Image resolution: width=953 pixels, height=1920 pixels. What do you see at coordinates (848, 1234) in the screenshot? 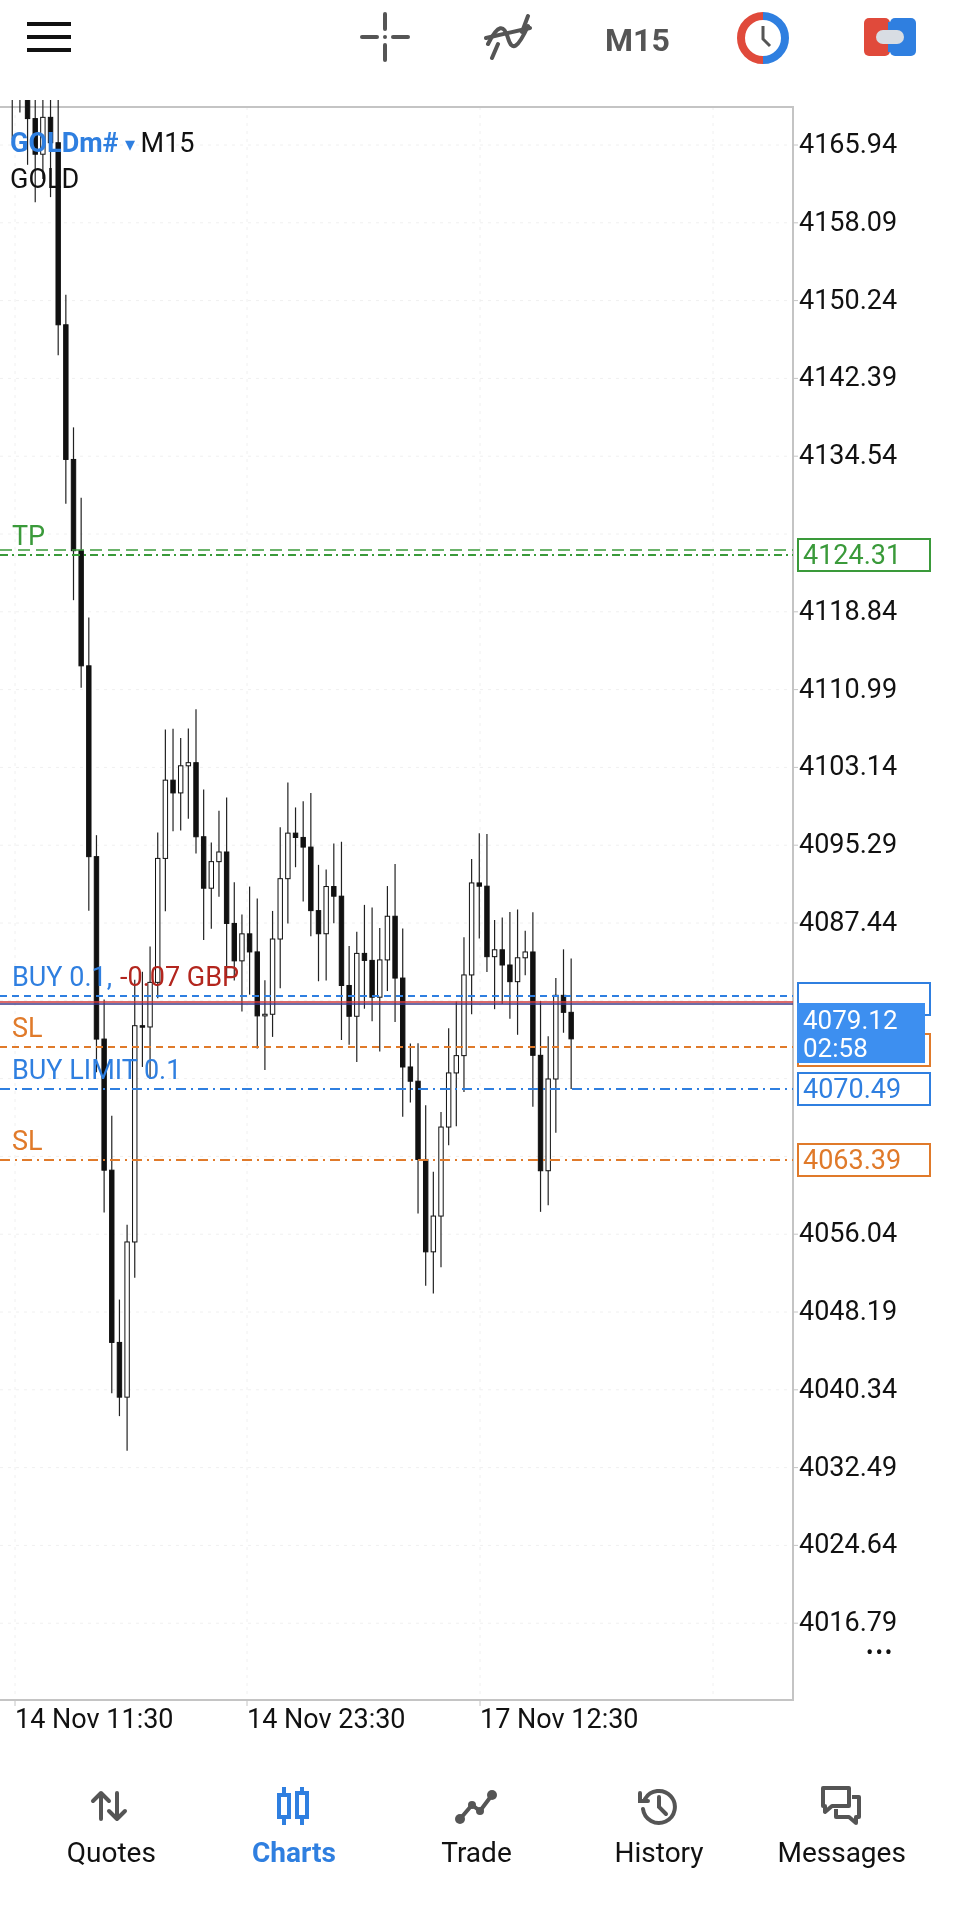
I see `price-label: 4056.04` at bounding box center [848, 1234].